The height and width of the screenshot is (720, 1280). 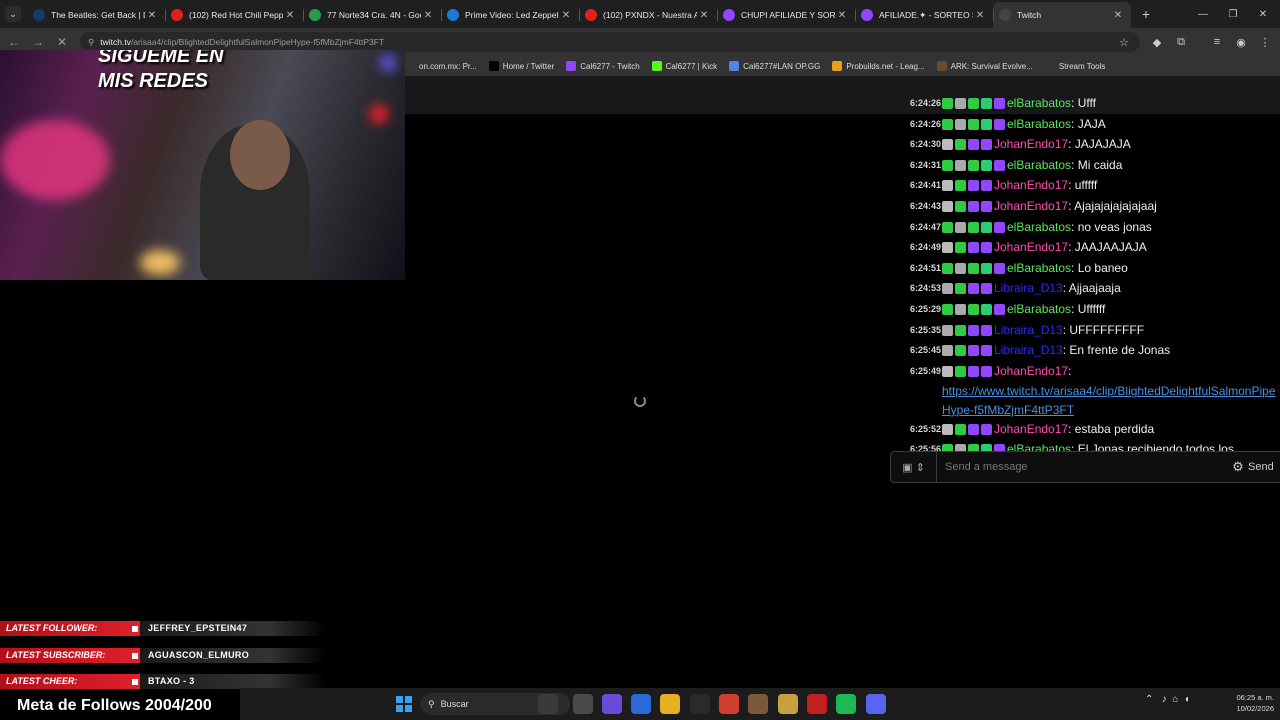 What do you see at coordinates (612, 704) in the screenshot?
I see `copilot-icon` at bounding box center [612, 704].